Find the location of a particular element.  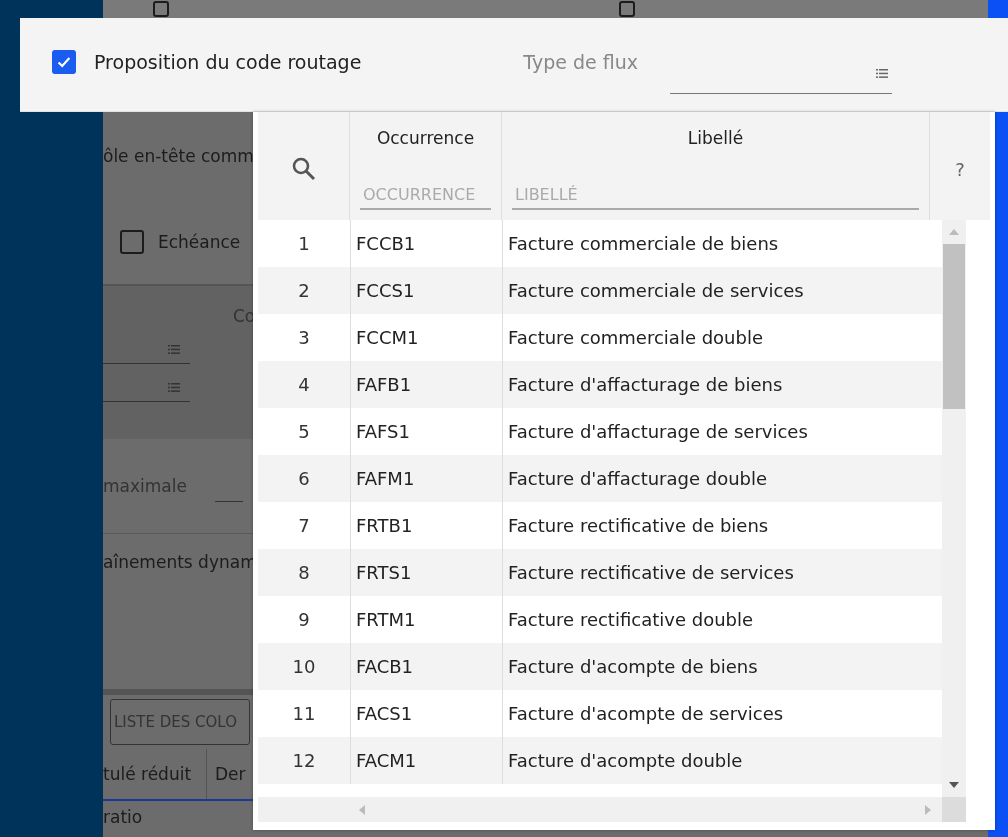

filter-field: OCCURRENCE is located at coordinates (425, 196).